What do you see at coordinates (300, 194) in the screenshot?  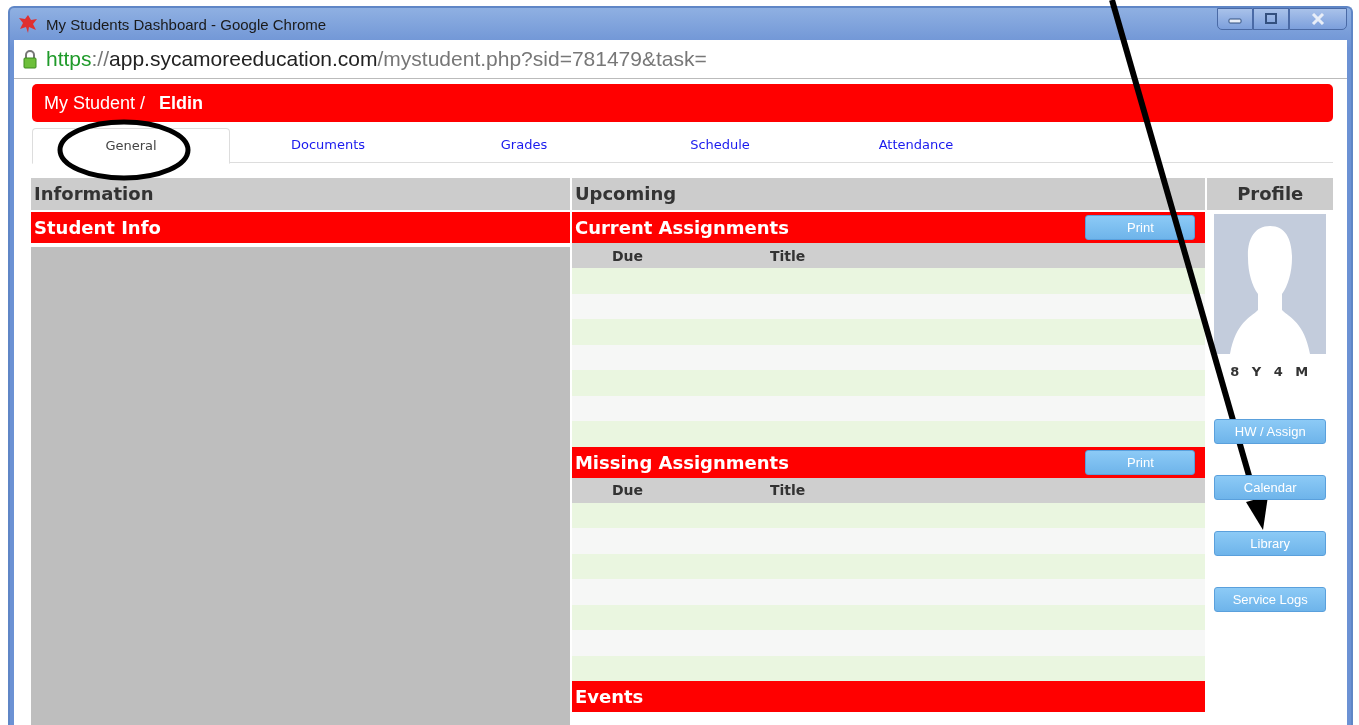 I see `section-heading: Information` at bounding box center [300, 194].